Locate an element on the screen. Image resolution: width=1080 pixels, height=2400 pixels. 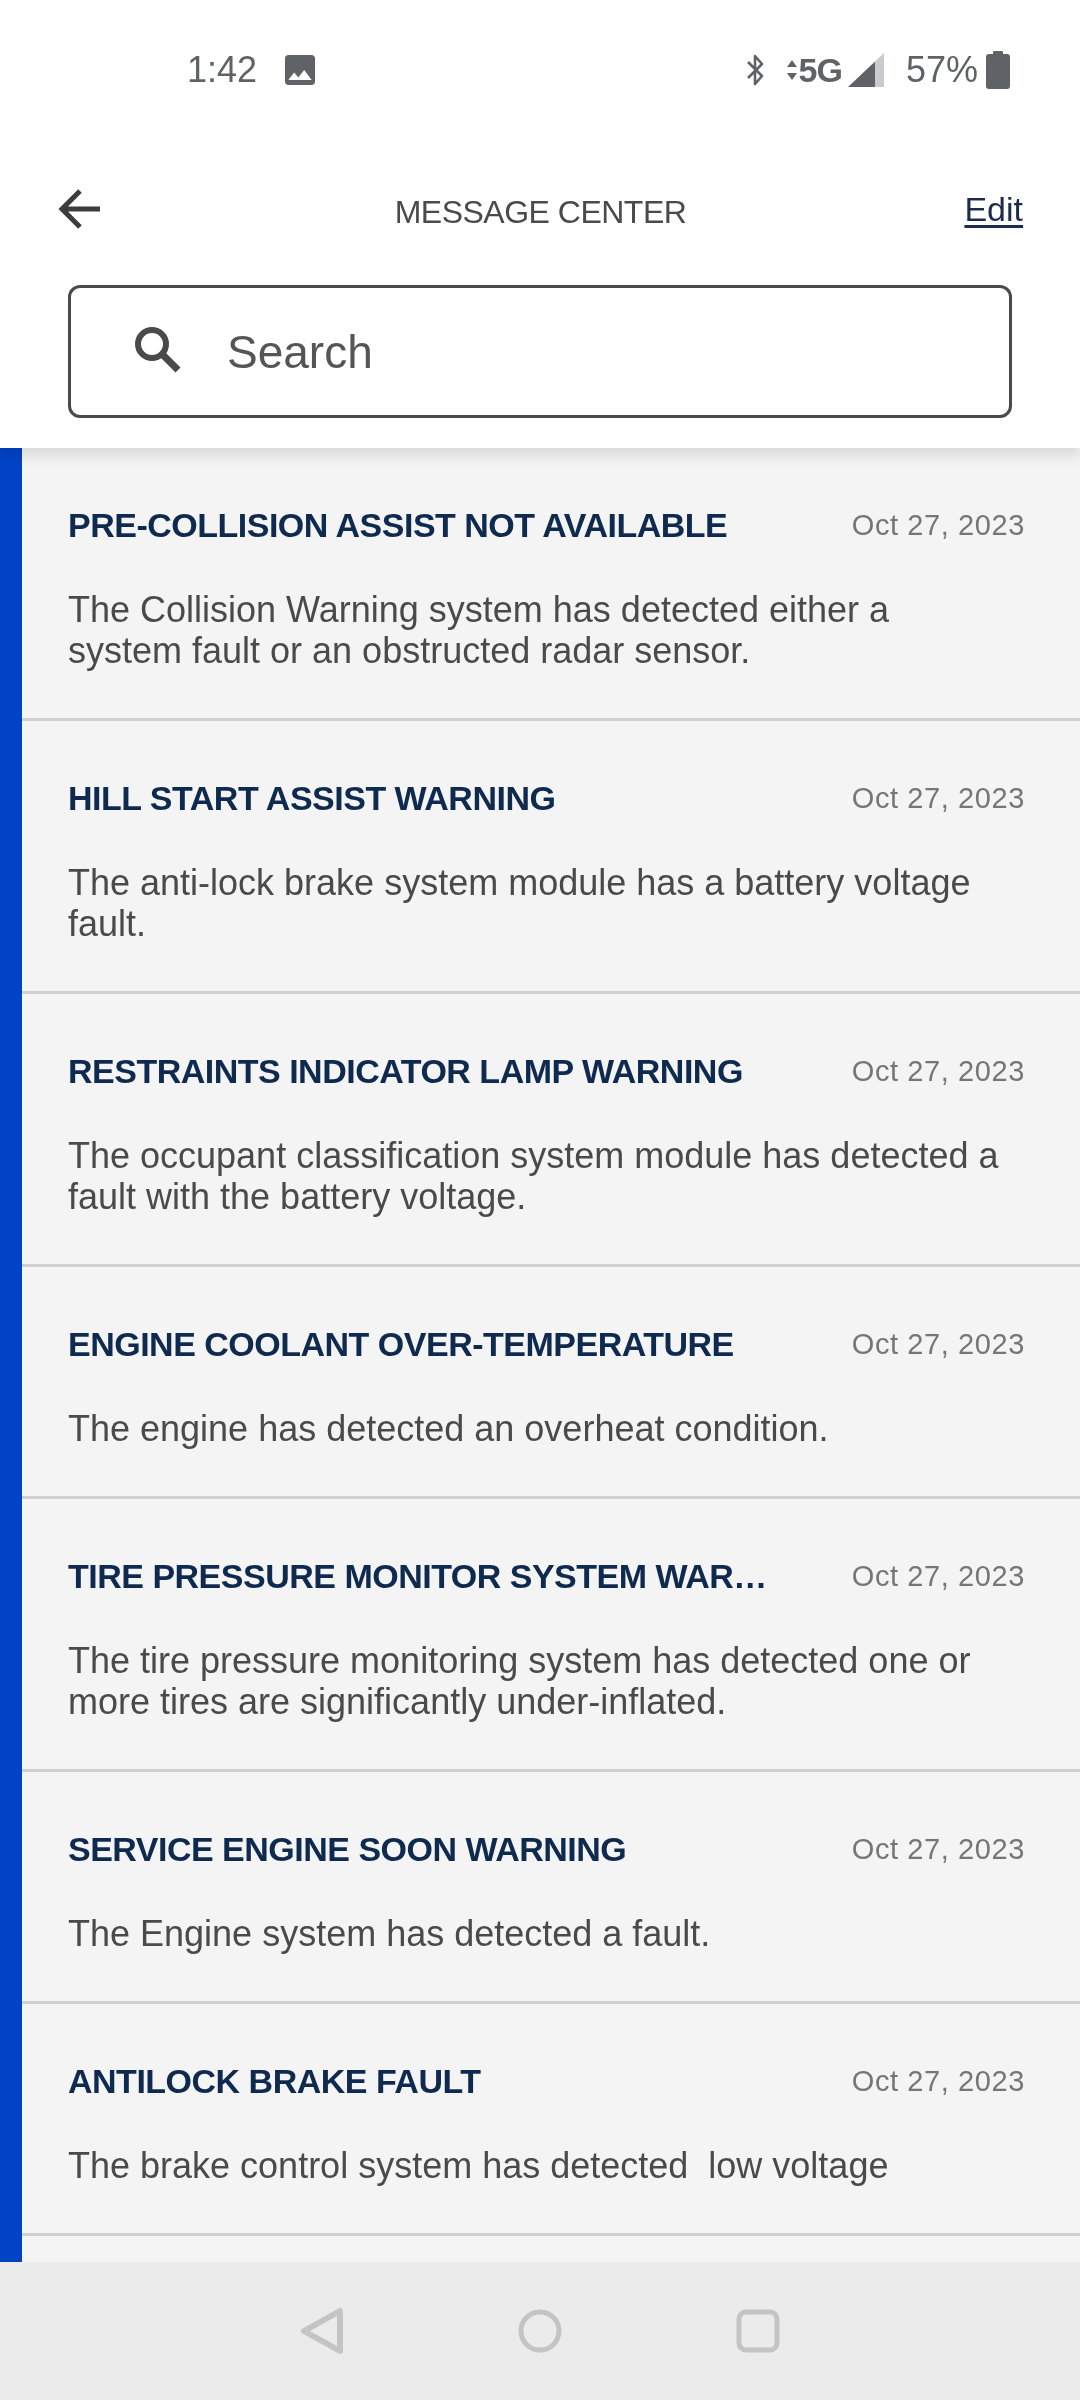
message-title: ENGINE COOLANT OVER-TEMPERATURE is located at coordinates (401, 1344).